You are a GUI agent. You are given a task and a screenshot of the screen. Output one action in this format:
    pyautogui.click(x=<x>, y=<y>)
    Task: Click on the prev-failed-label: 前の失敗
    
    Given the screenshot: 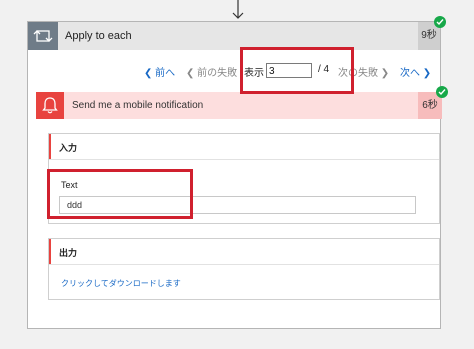 What is the action you would take?
    pyautogui.click(x=217, y=73)
    